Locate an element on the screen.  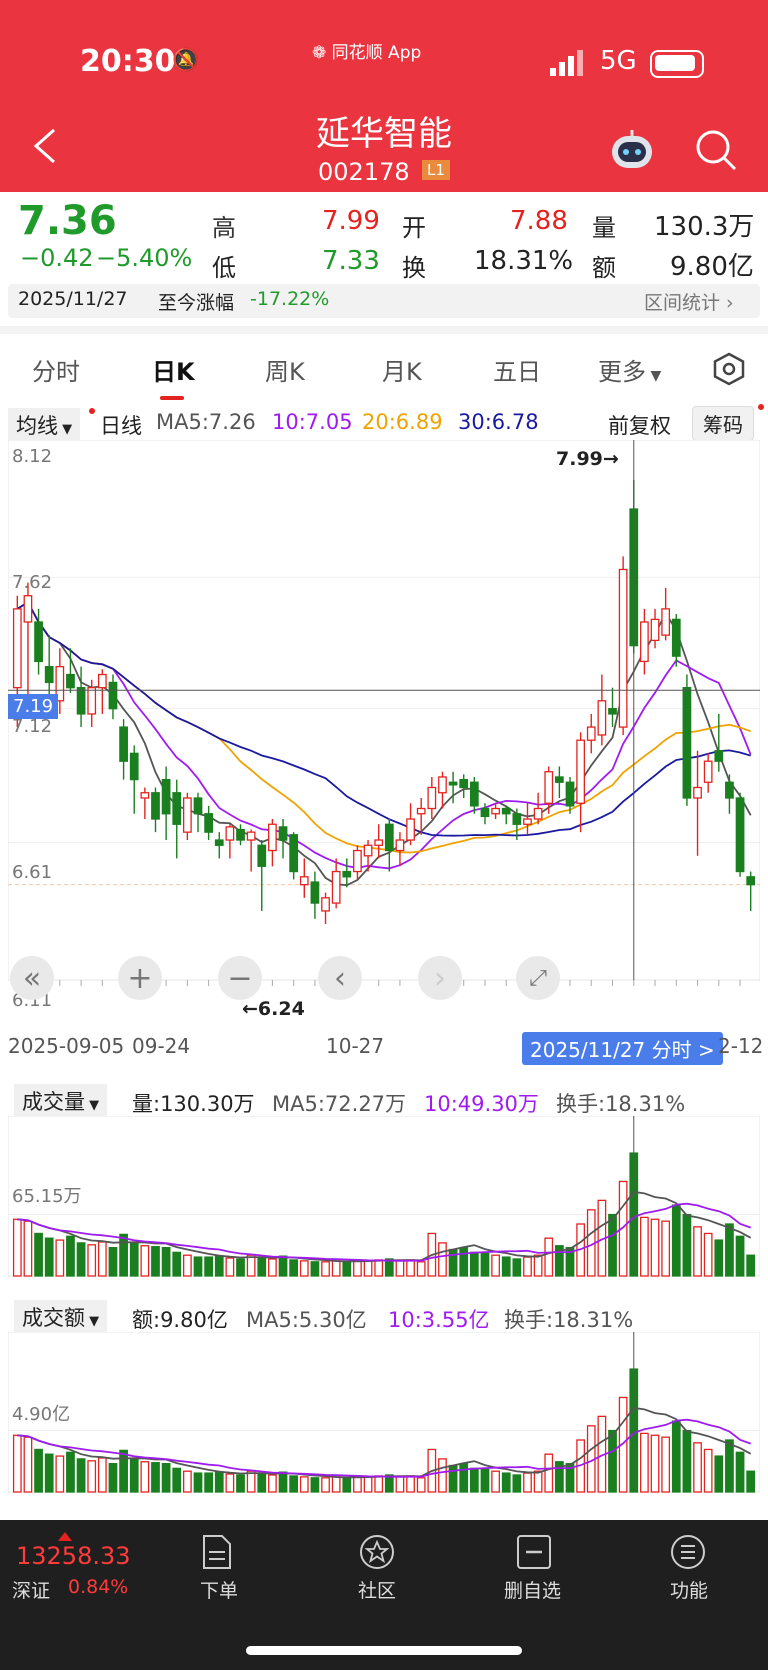
robot-assistant-icon is located at coordinates (632, 152).